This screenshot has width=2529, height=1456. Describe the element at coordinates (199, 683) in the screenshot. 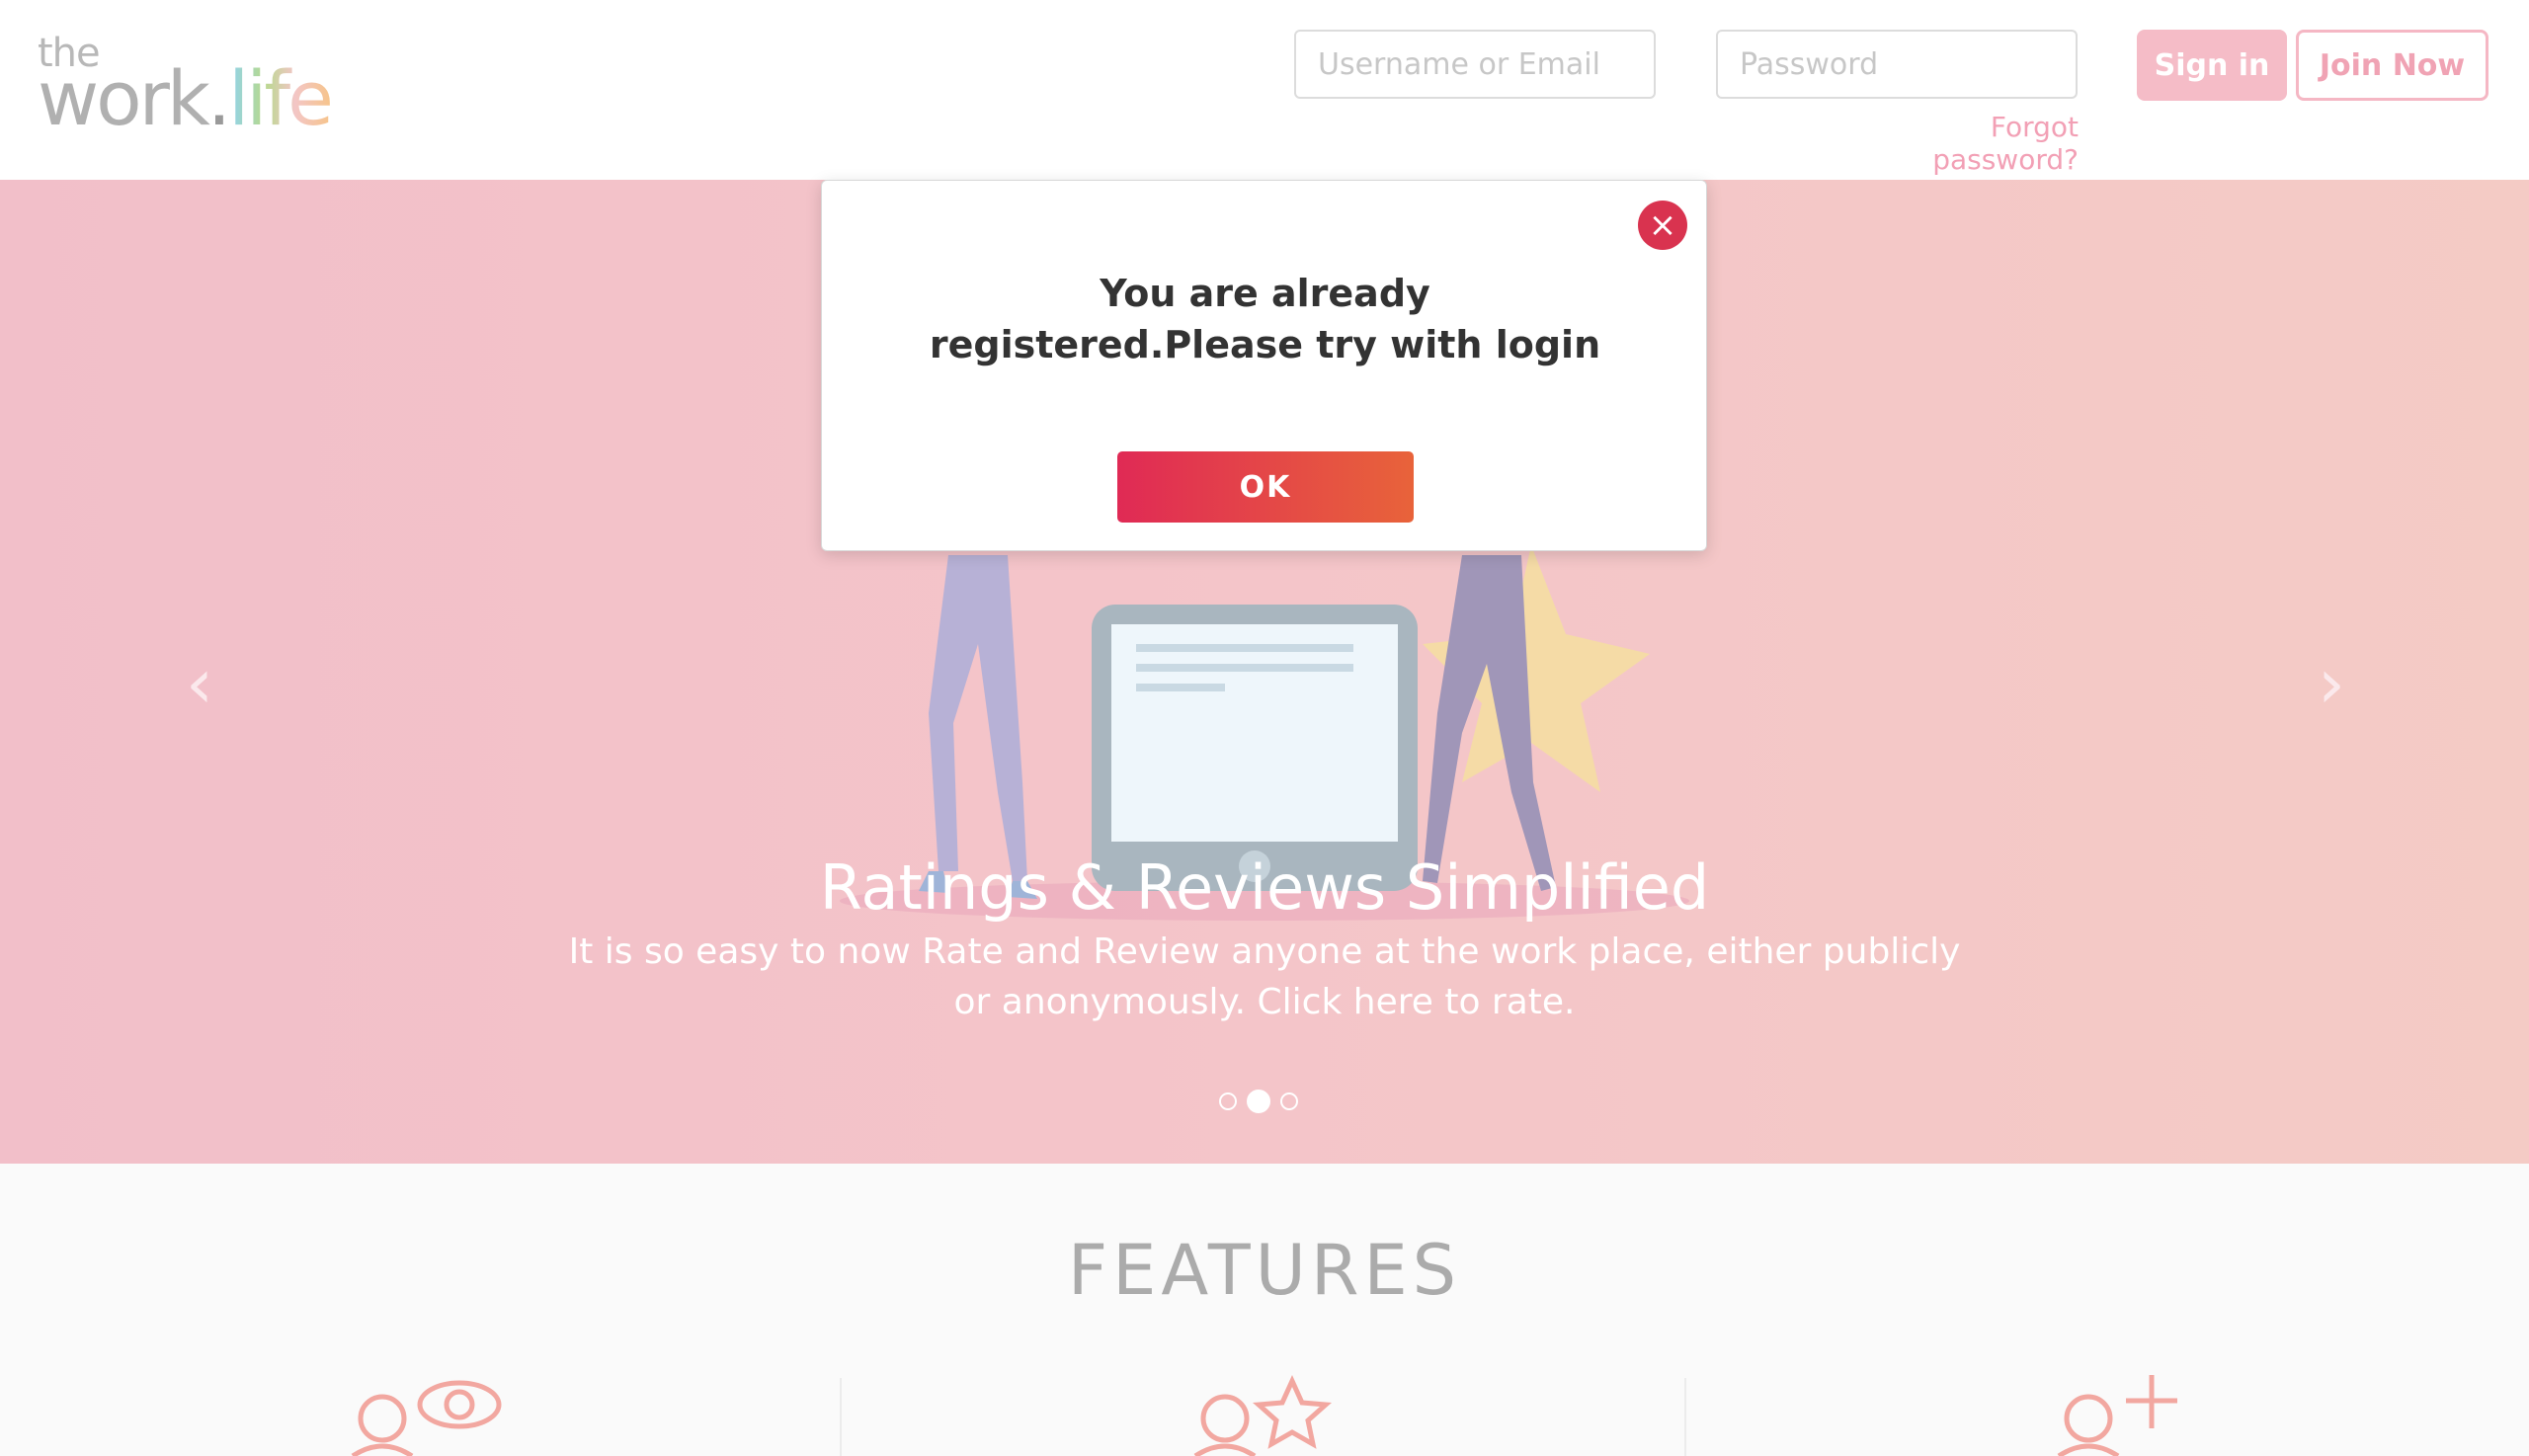

I see `carousel-prev-icon: ‹` at that location.